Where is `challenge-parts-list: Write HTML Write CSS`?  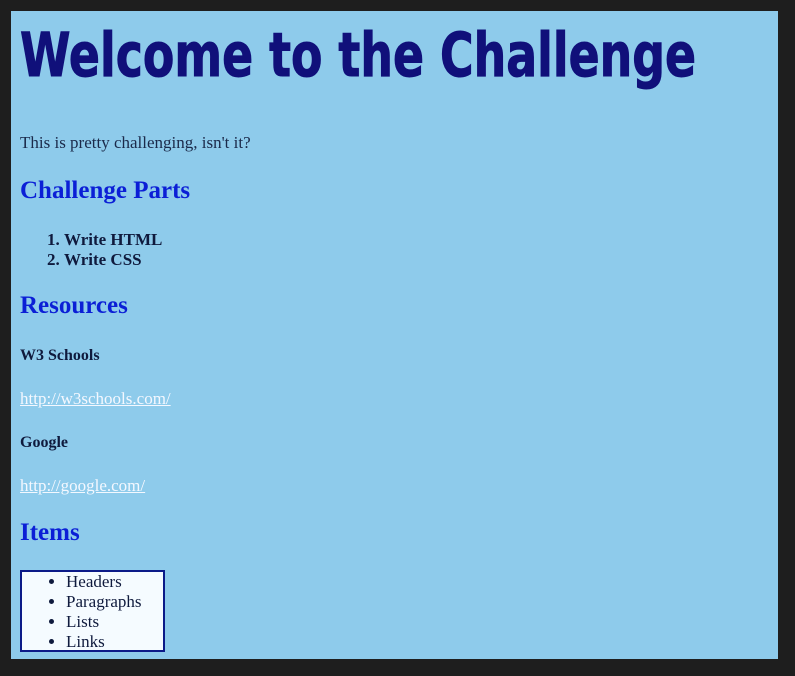 challenge-parts-list: Write HTML Write CSS is located at coordinates (91, 250).